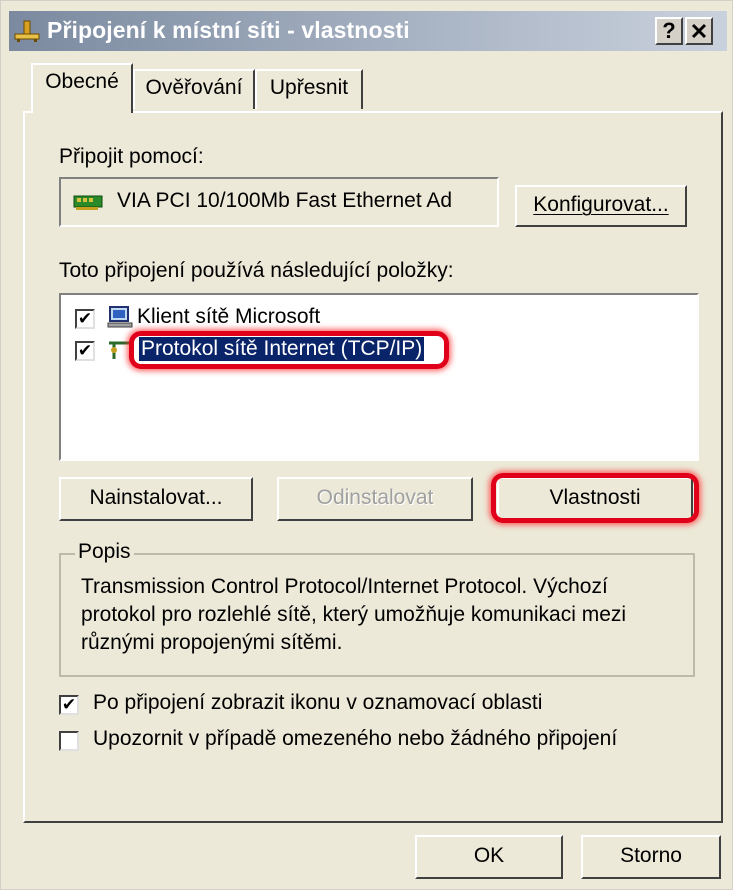 This screenshot has height=890, width=733. Describe the element at coordinates (27, 31) in the screenshot. I see `network-connection-icon` at that location.